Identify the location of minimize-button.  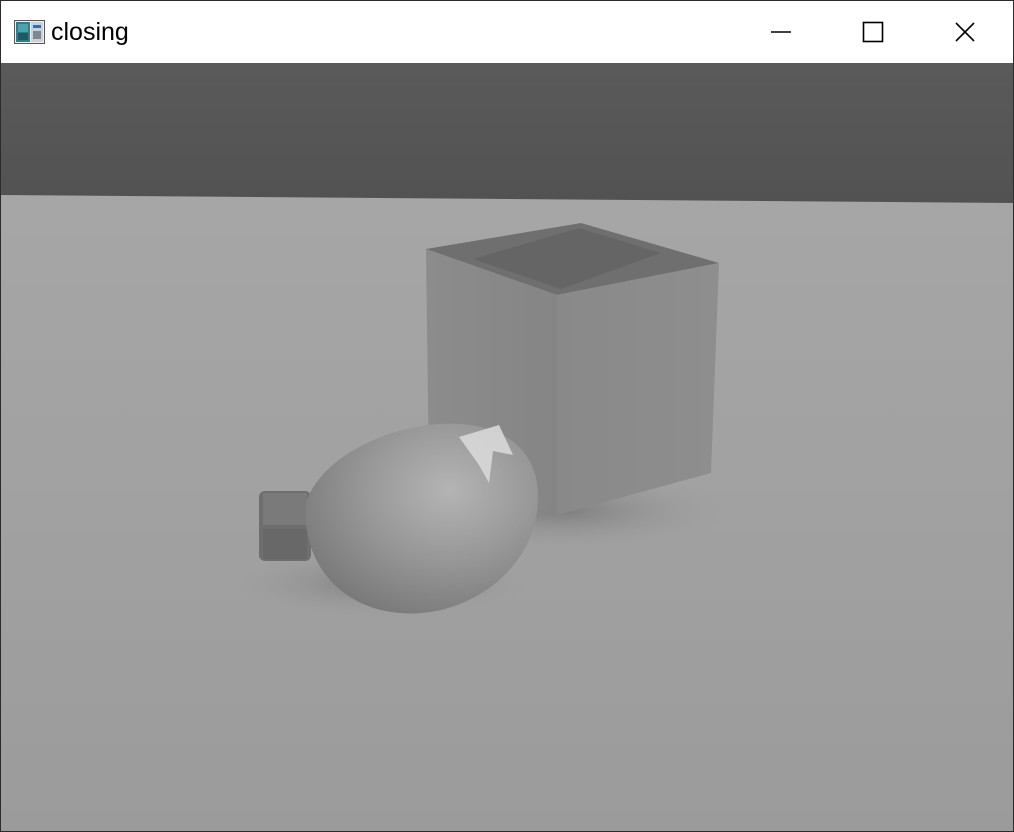
(781, 32).